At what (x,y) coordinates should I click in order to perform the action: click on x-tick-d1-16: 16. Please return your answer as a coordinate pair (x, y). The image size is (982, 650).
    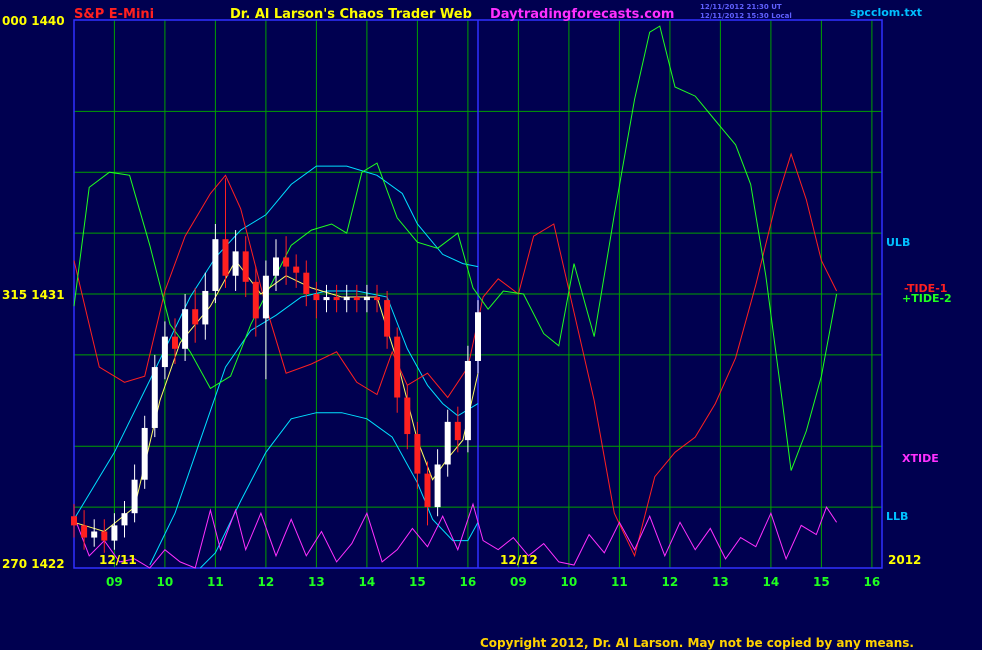
    Looking at the image, I should click on (468, 582).